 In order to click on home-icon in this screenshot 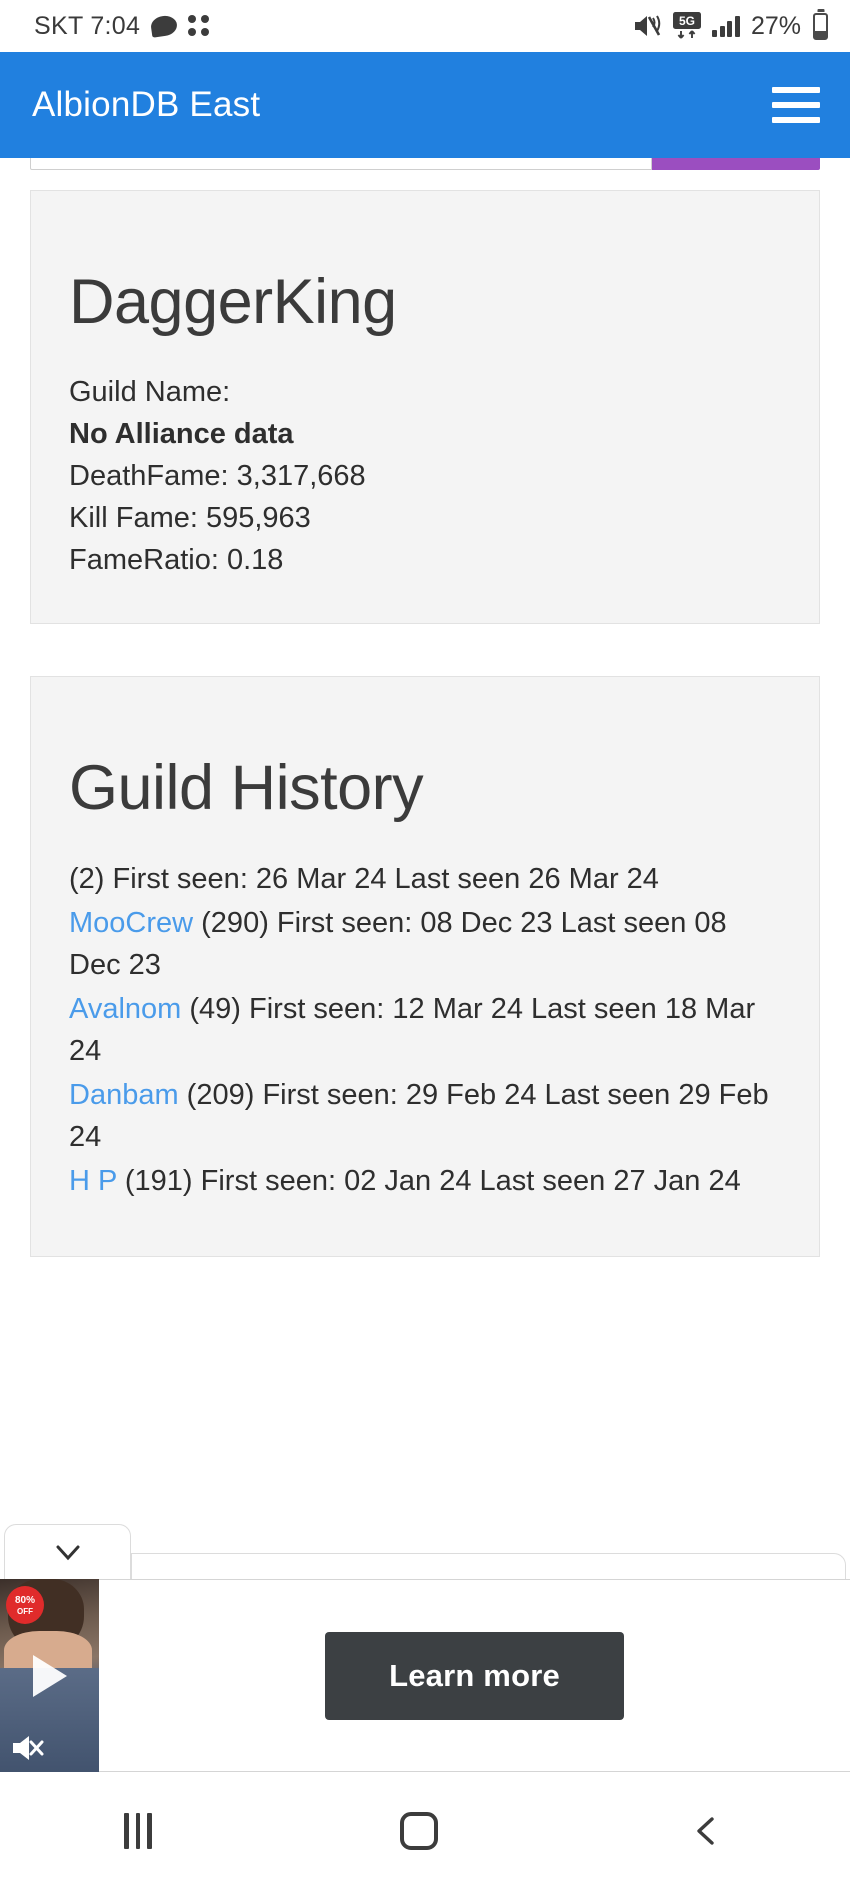, I will do `click(418, 1830)`.